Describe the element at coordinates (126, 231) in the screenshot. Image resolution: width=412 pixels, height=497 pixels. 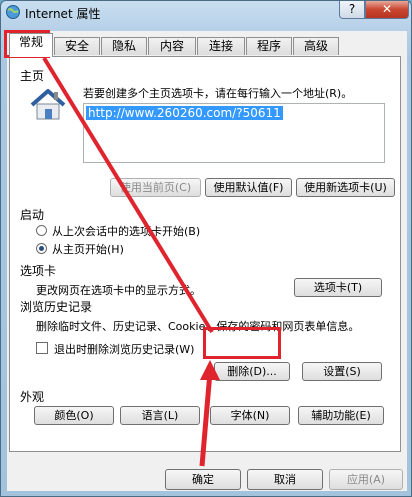
I see `startup-last-session-label: 从上次会话中的选项卡开始(B)` at that location.